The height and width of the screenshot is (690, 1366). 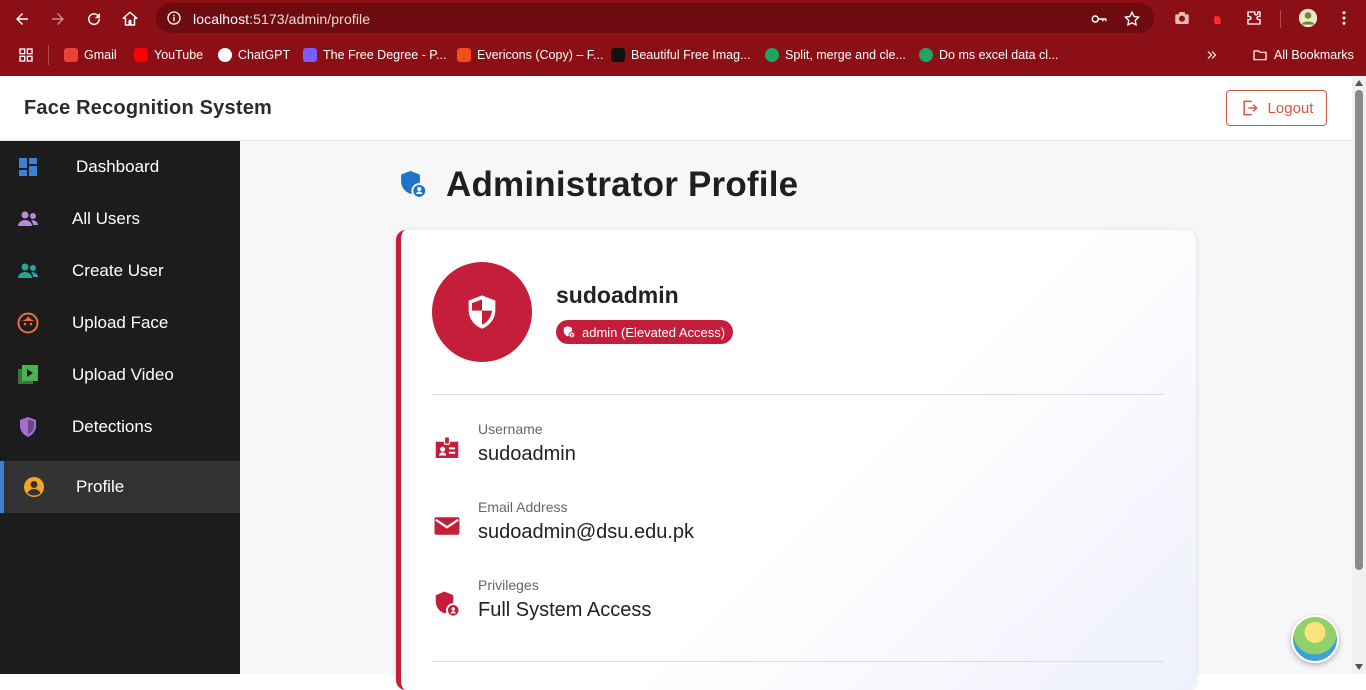 I want to click on all-bookmarks-folder: All Bookmarks, so click(x=1303, y=55).